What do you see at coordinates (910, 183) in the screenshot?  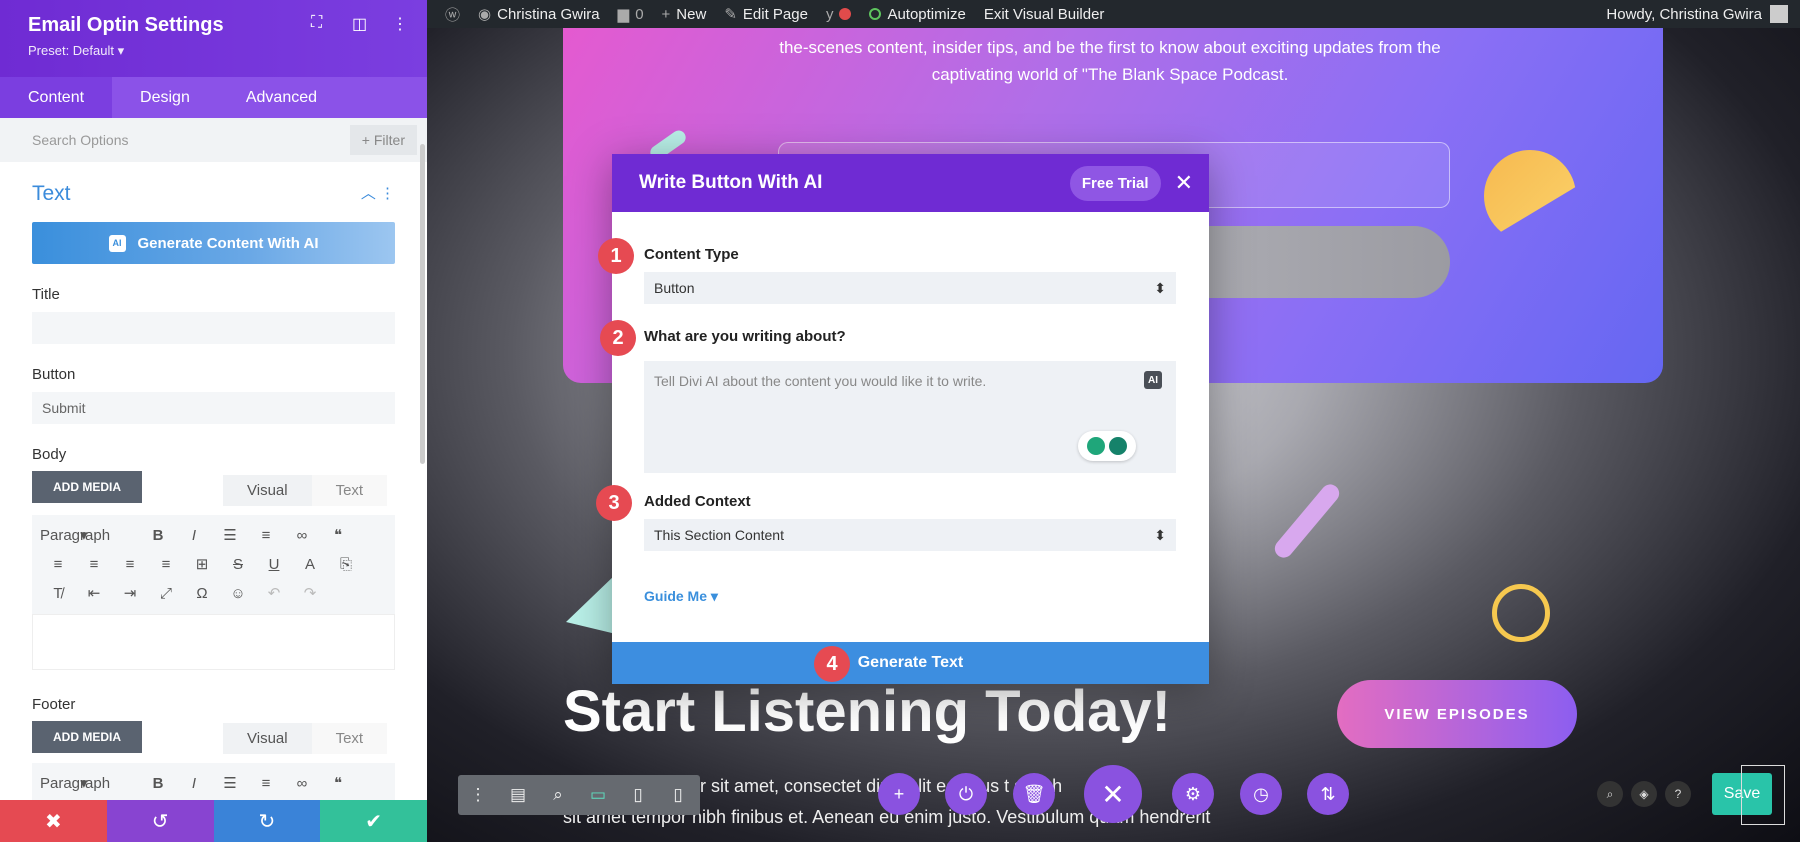 I see `modal-header: Write Button With AI Free Trial ✕` at bounding box center [910, 183].